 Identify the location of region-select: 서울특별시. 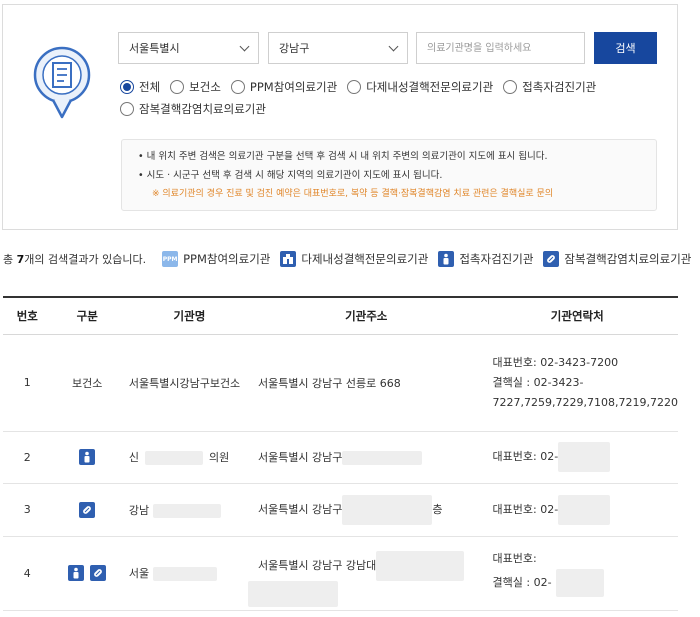
(188, 48).